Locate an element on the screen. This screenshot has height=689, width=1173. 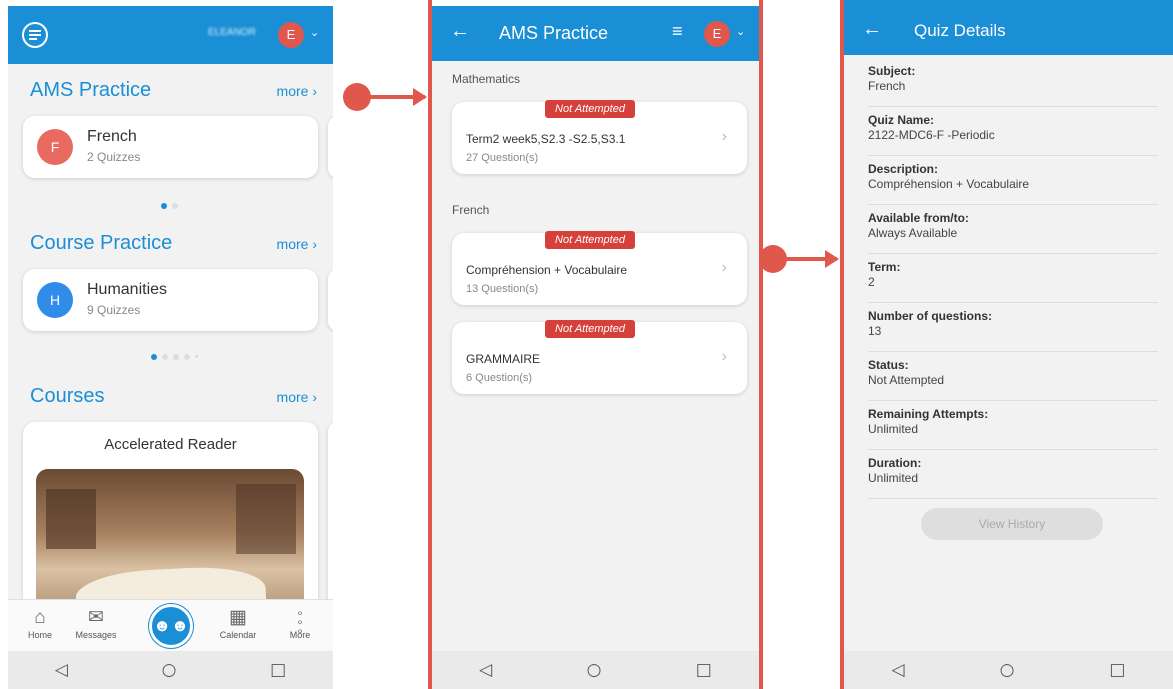
tab-label: Calendar is located at coordinates (238, 635).